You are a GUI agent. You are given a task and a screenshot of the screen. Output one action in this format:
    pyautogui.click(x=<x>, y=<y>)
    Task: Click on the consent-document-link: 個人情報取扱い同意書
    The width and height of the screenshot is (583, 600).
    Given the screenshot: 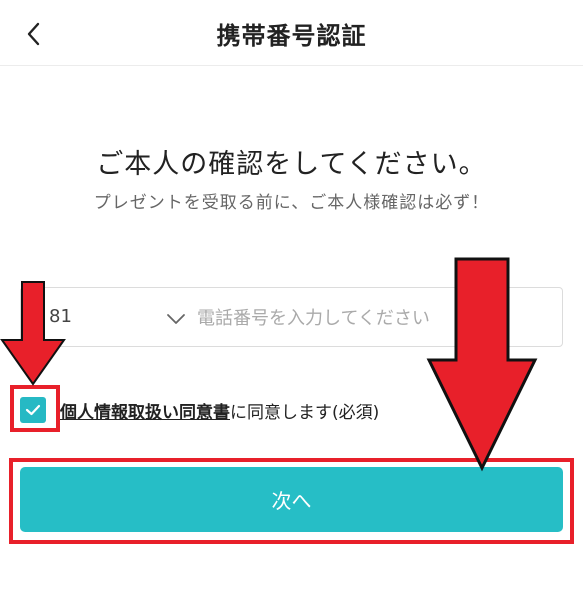 What is the action you would take?
    pyautogui.click(x=145, y=410)
    